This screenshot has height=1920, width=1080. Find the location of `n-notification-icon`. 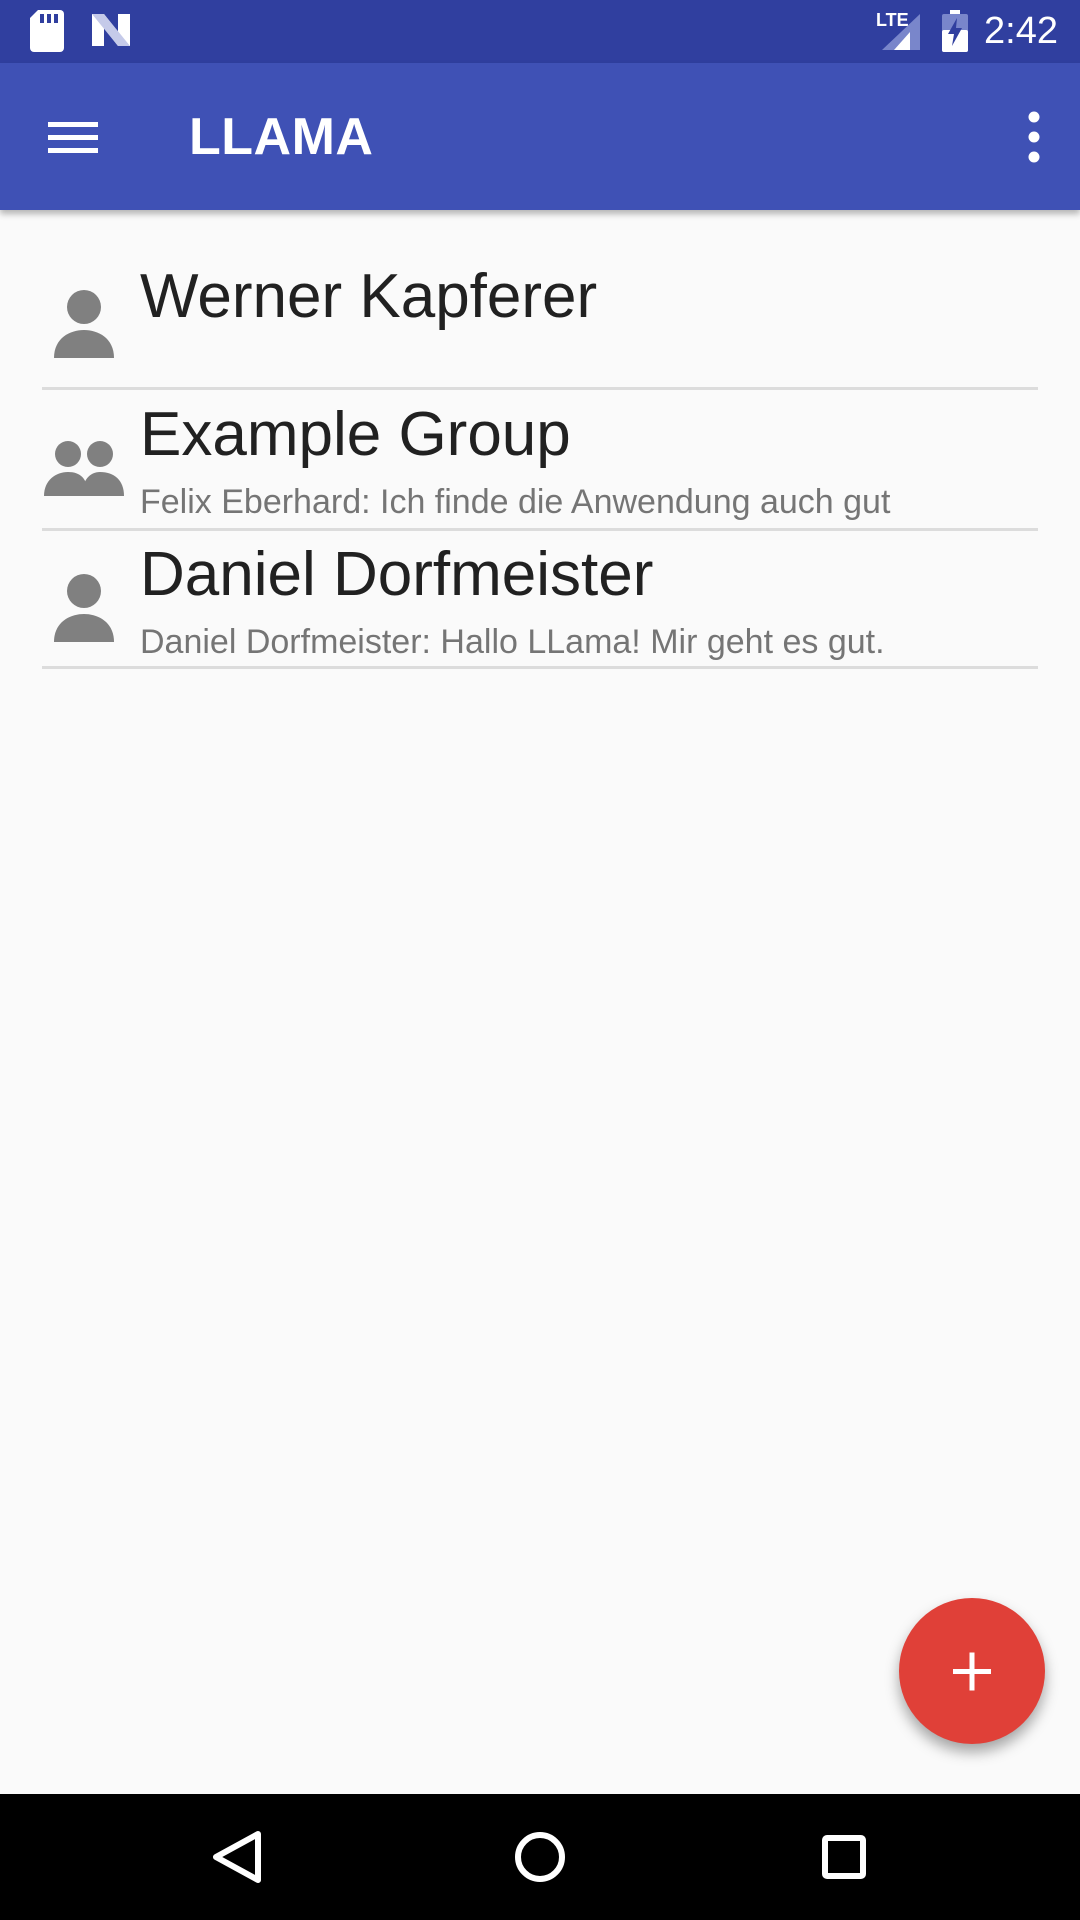

n-notification-icon is located at coordinates (111, 30).